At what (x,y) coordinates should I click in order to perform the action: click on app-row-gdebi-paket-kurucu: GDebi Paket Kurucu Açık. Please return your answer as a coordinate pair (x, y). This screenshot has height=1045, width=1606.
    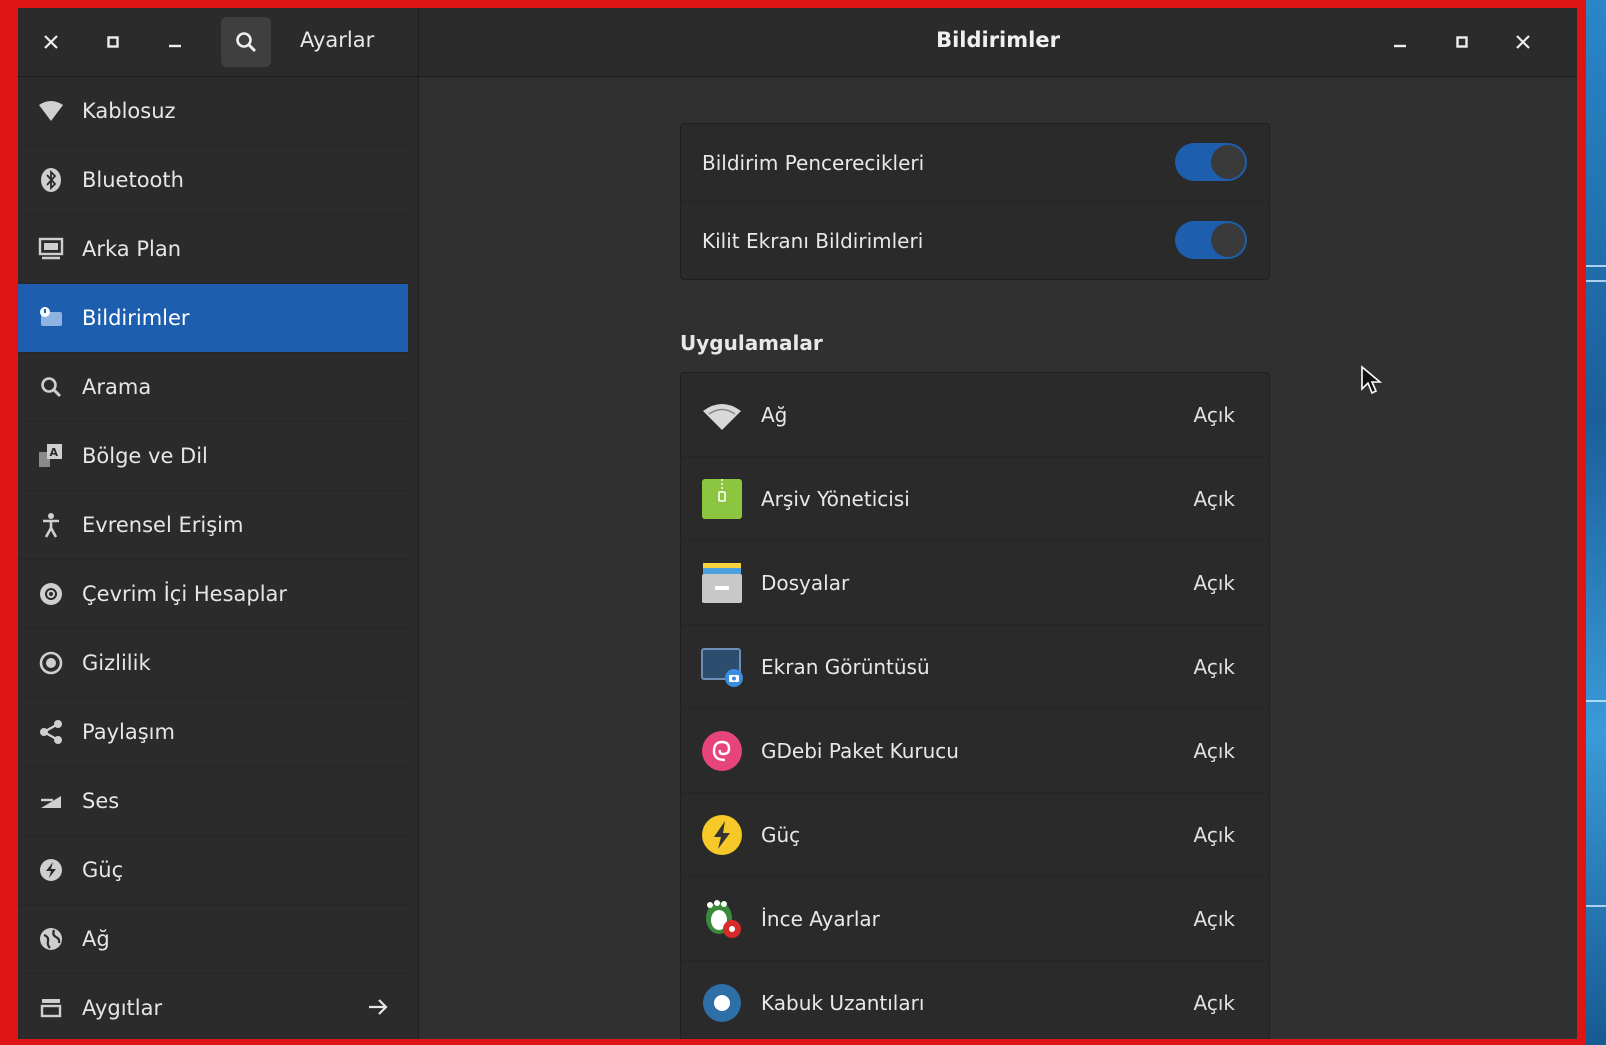
    Looking at the image, I should click on (975, 751).